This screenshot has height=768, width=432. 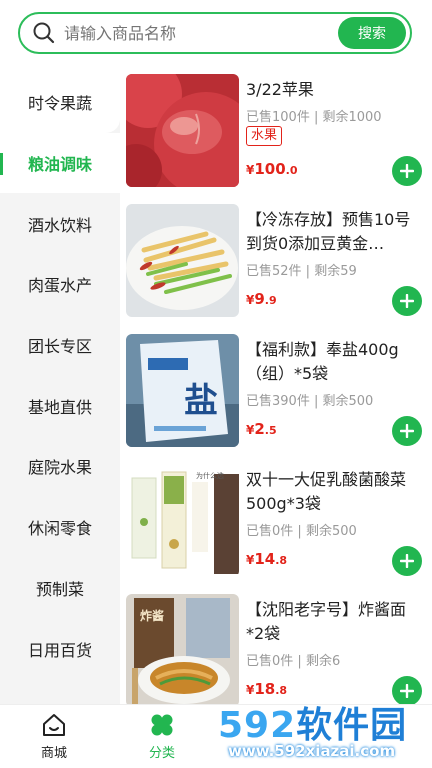 What do you see at coordinates (60, 163) in the screenshot?
I see `sidebar-item-grain-oil: 粮油调味` at bounding box center [60, 163].